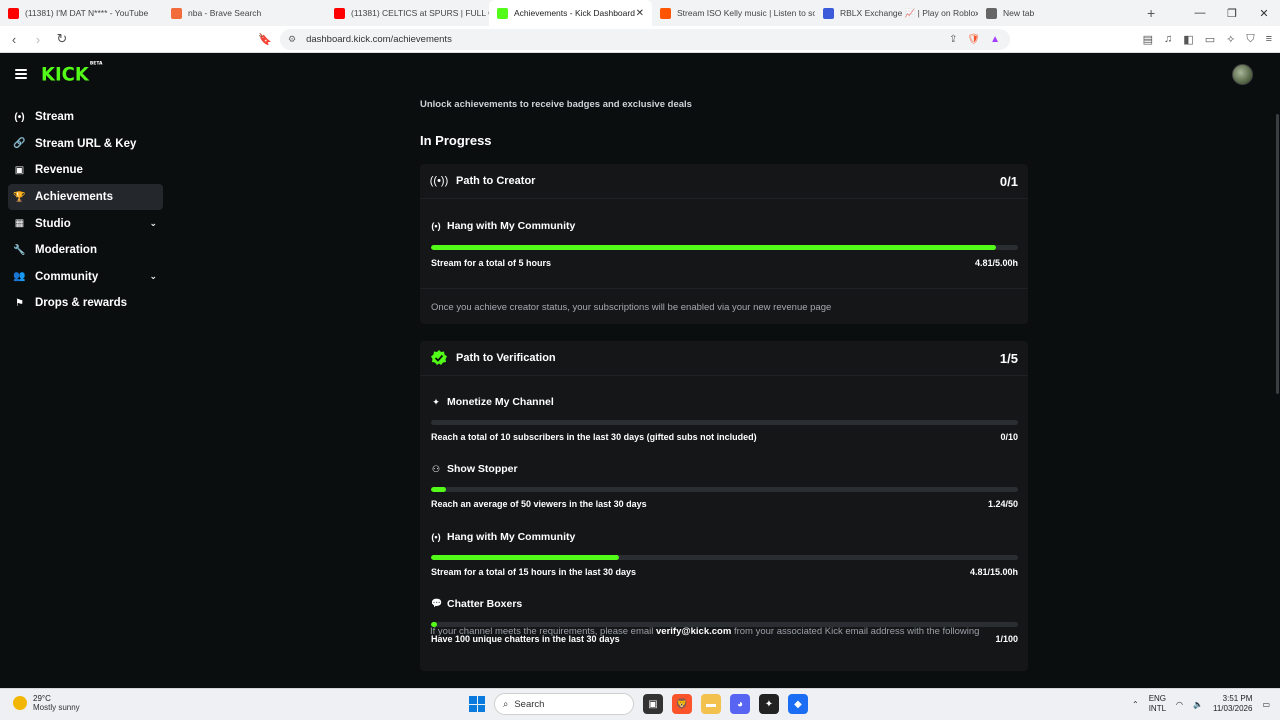 The width and height of the screenshot is (1280, 720). I want to click on share-icon: ⇪, so click(953, 39).